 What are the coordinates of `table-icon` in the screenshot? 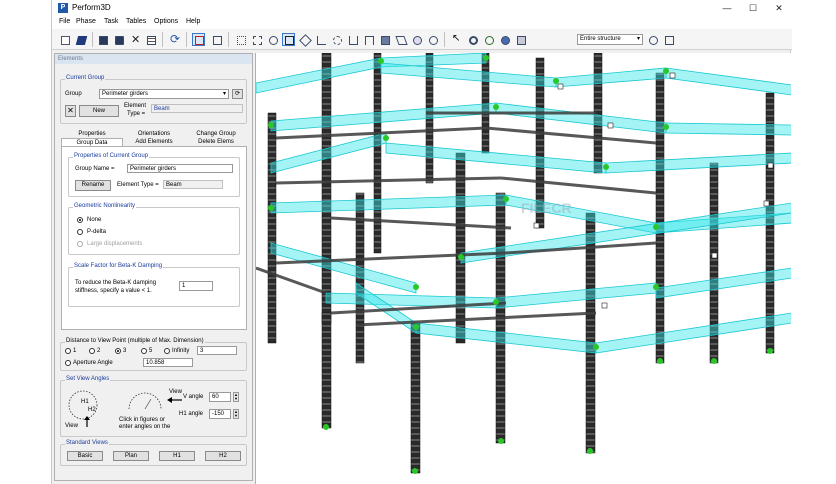 It's located at (150, 39).